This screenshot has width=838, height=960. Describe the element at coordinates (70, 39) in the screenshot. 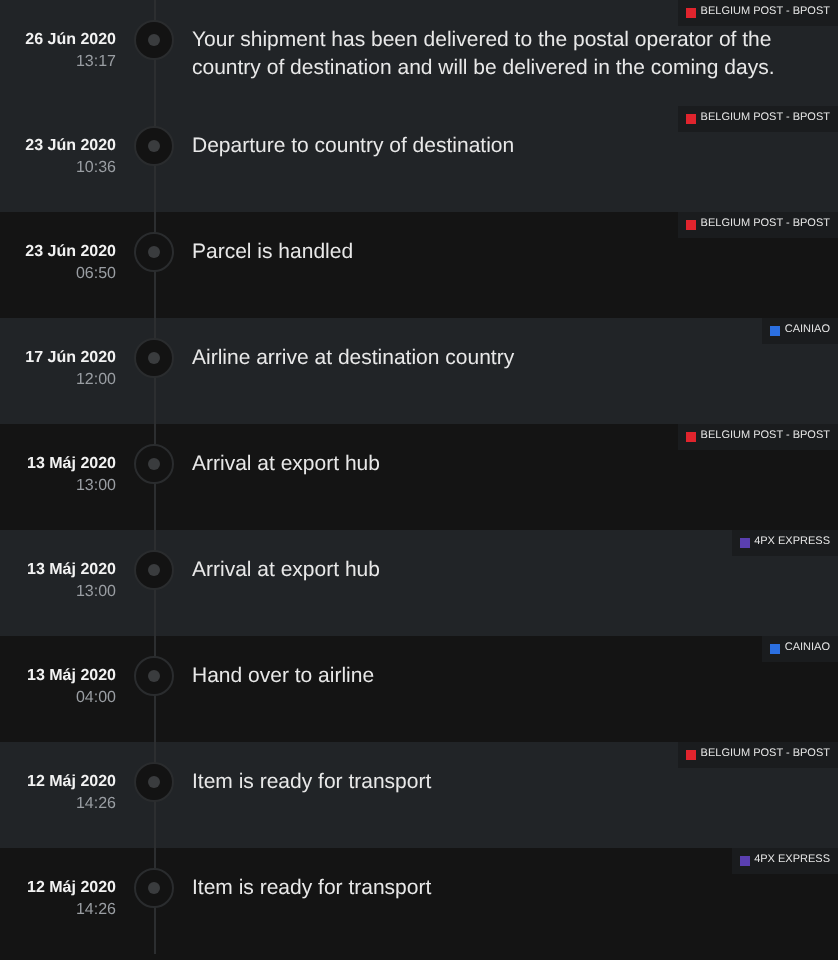

I see `event-date: 26 Jún 2020` at that location.